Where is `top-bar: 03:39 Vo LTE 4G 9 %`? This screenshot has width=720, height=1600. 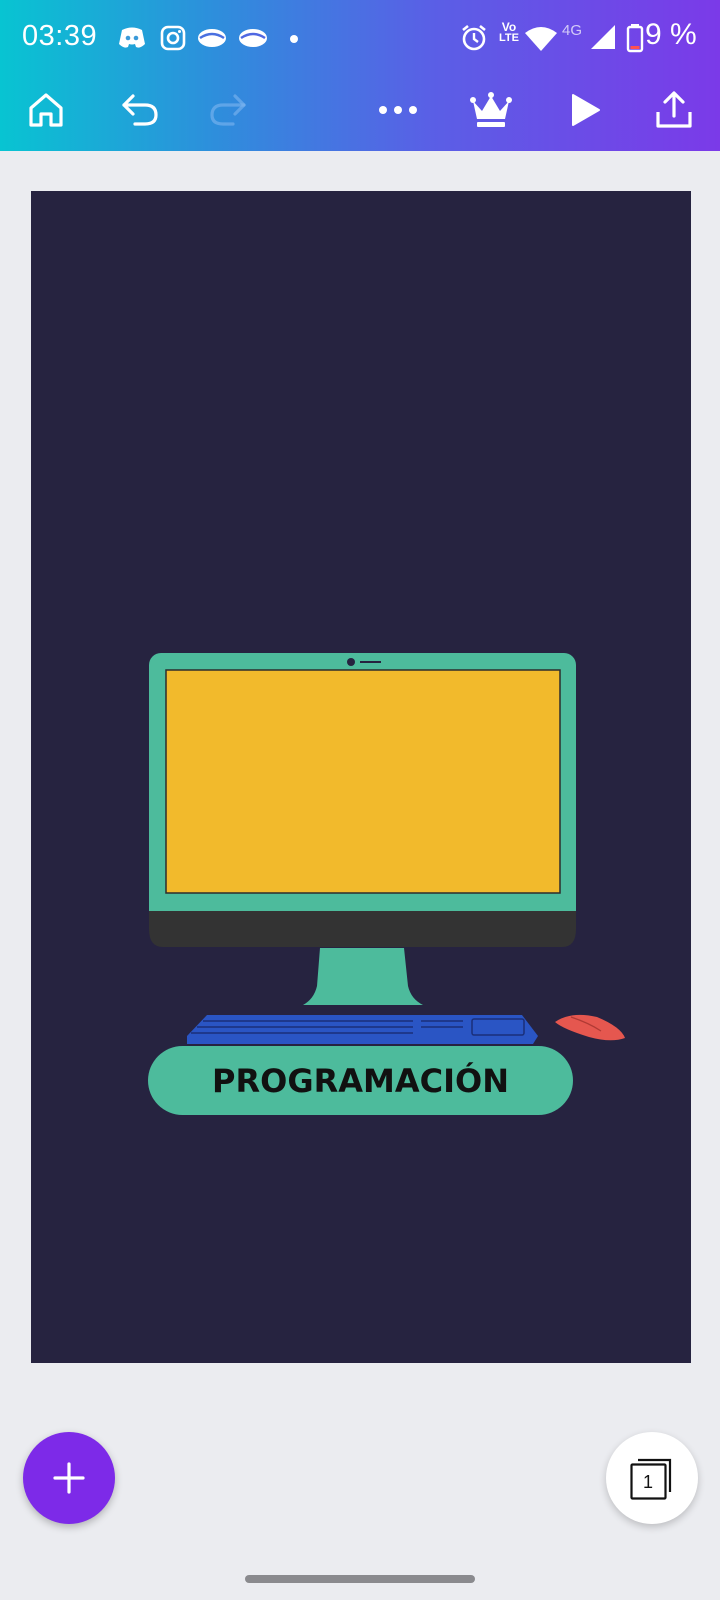
top-bar: 03:39 Vo LTE 4G 9 % is located at coordinates (360, 75).